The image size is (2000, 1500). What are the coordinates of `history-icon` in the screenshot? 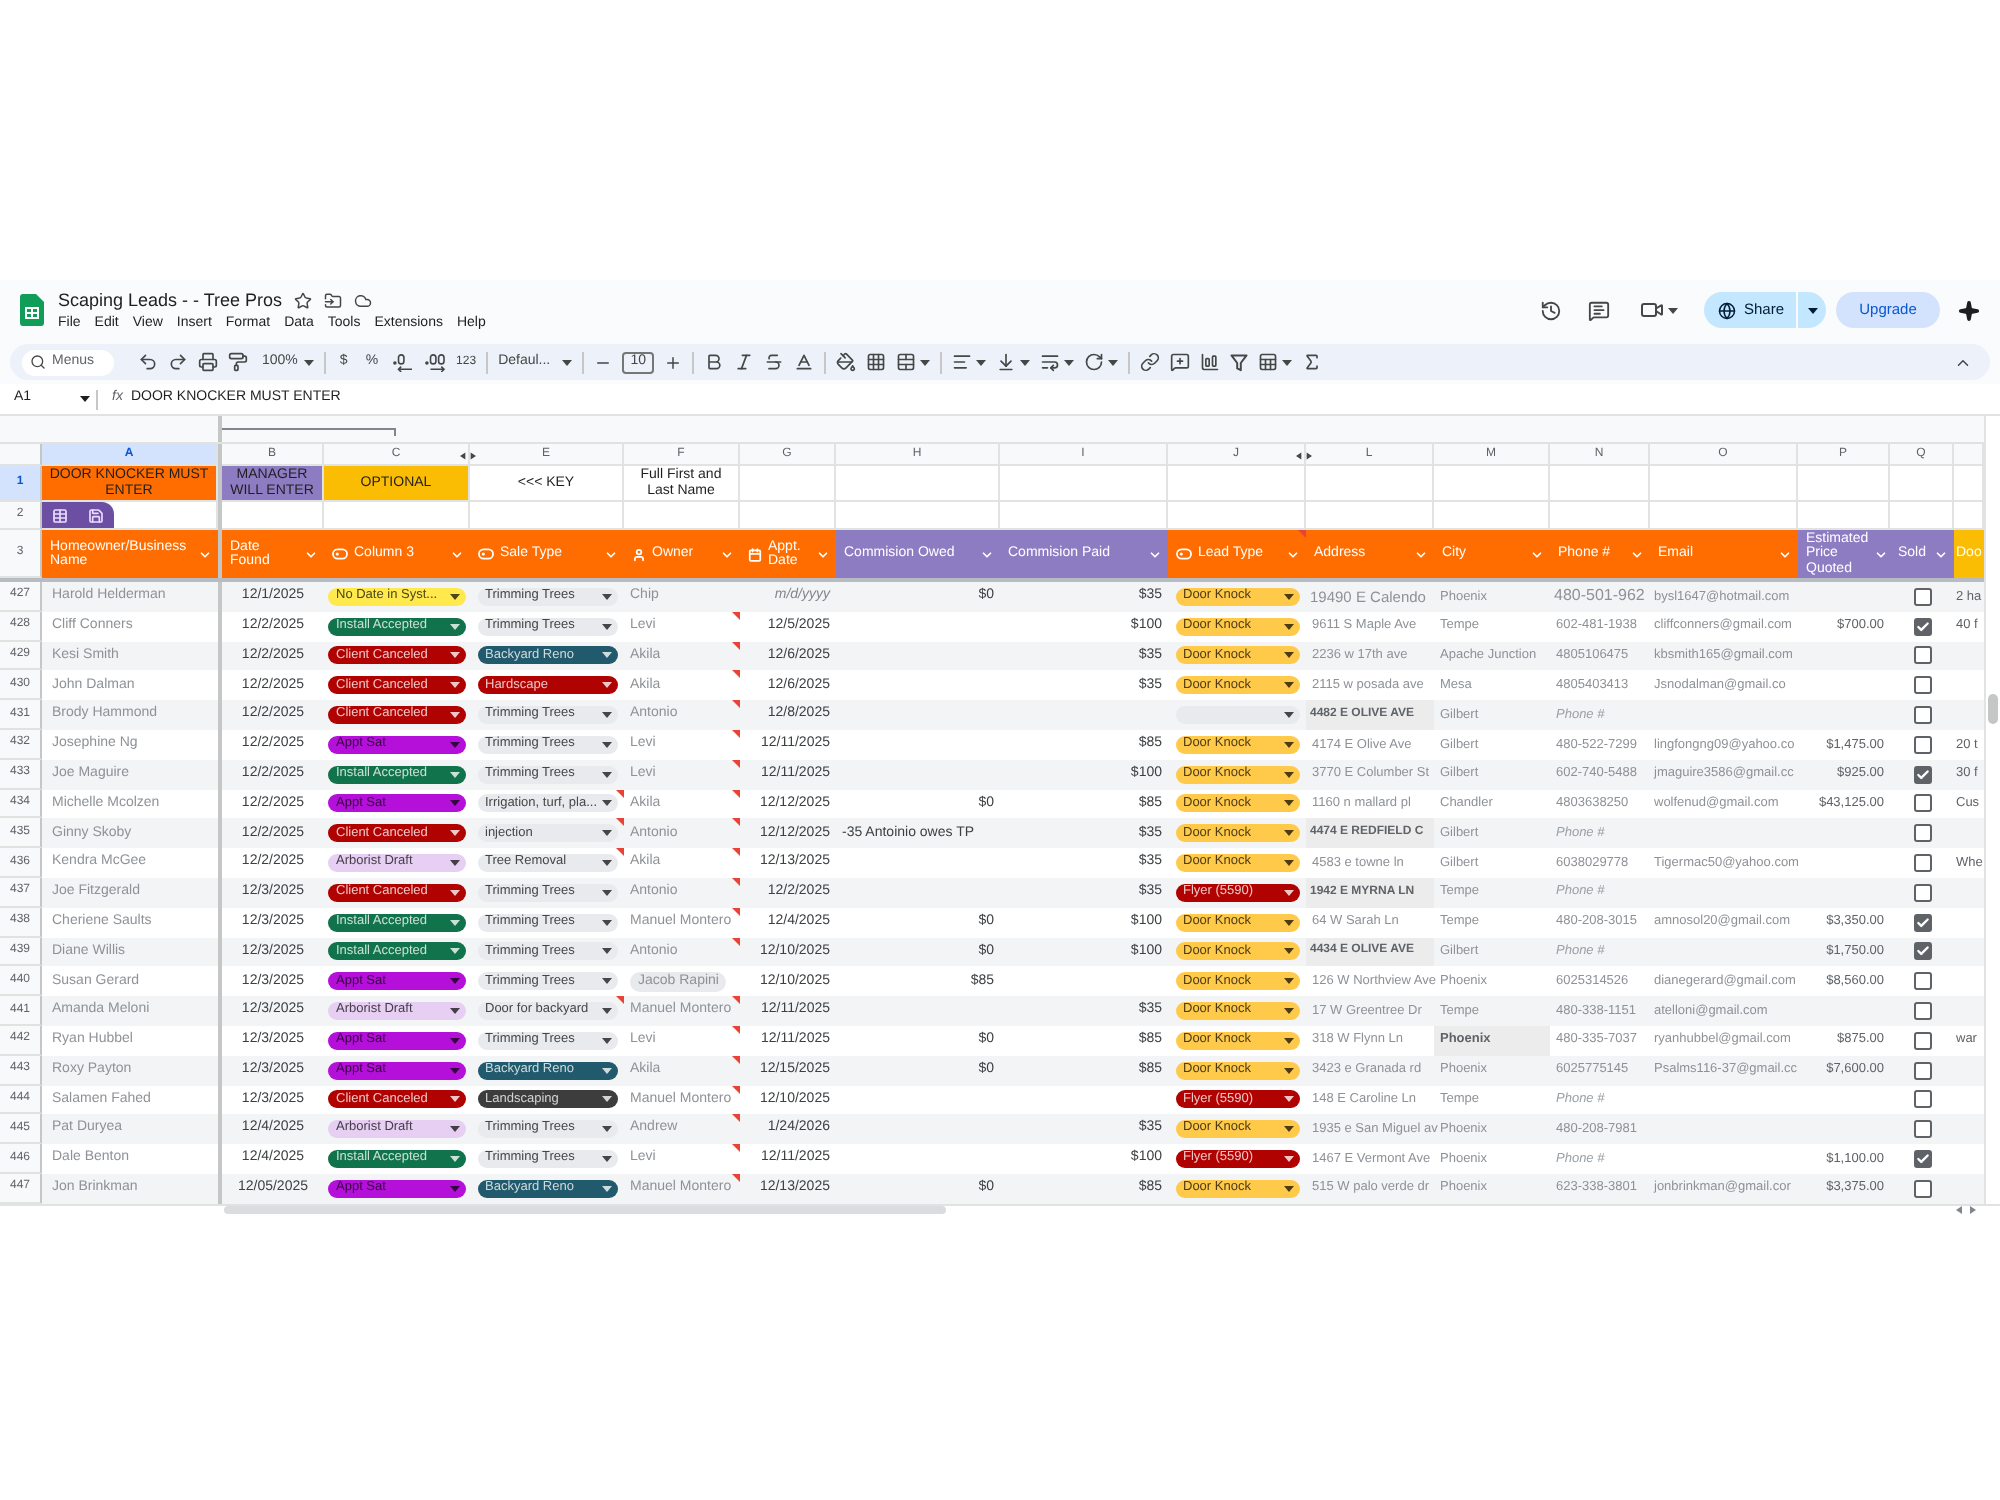 It's located at (1550, 310).